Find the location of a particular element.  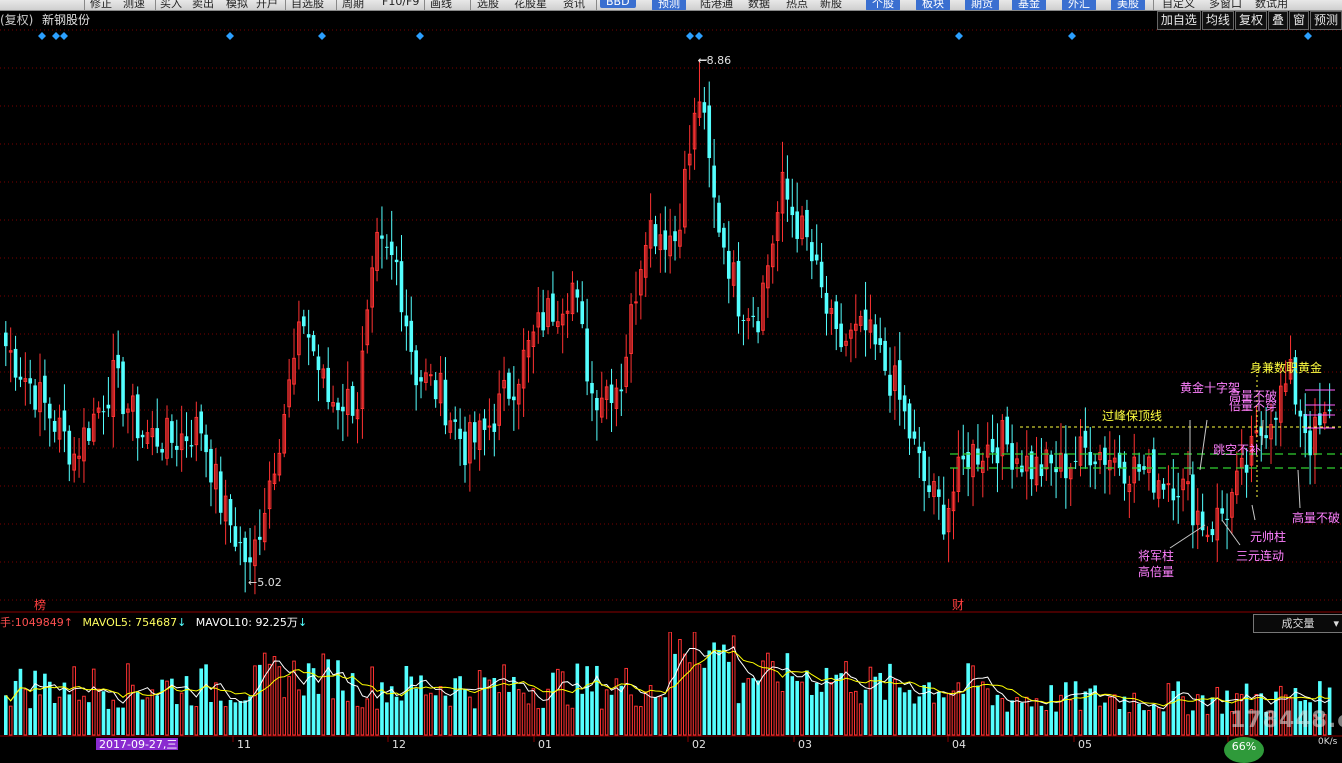

chart-annotation: 倍量不穿 is located at coordinates (1253, 405).